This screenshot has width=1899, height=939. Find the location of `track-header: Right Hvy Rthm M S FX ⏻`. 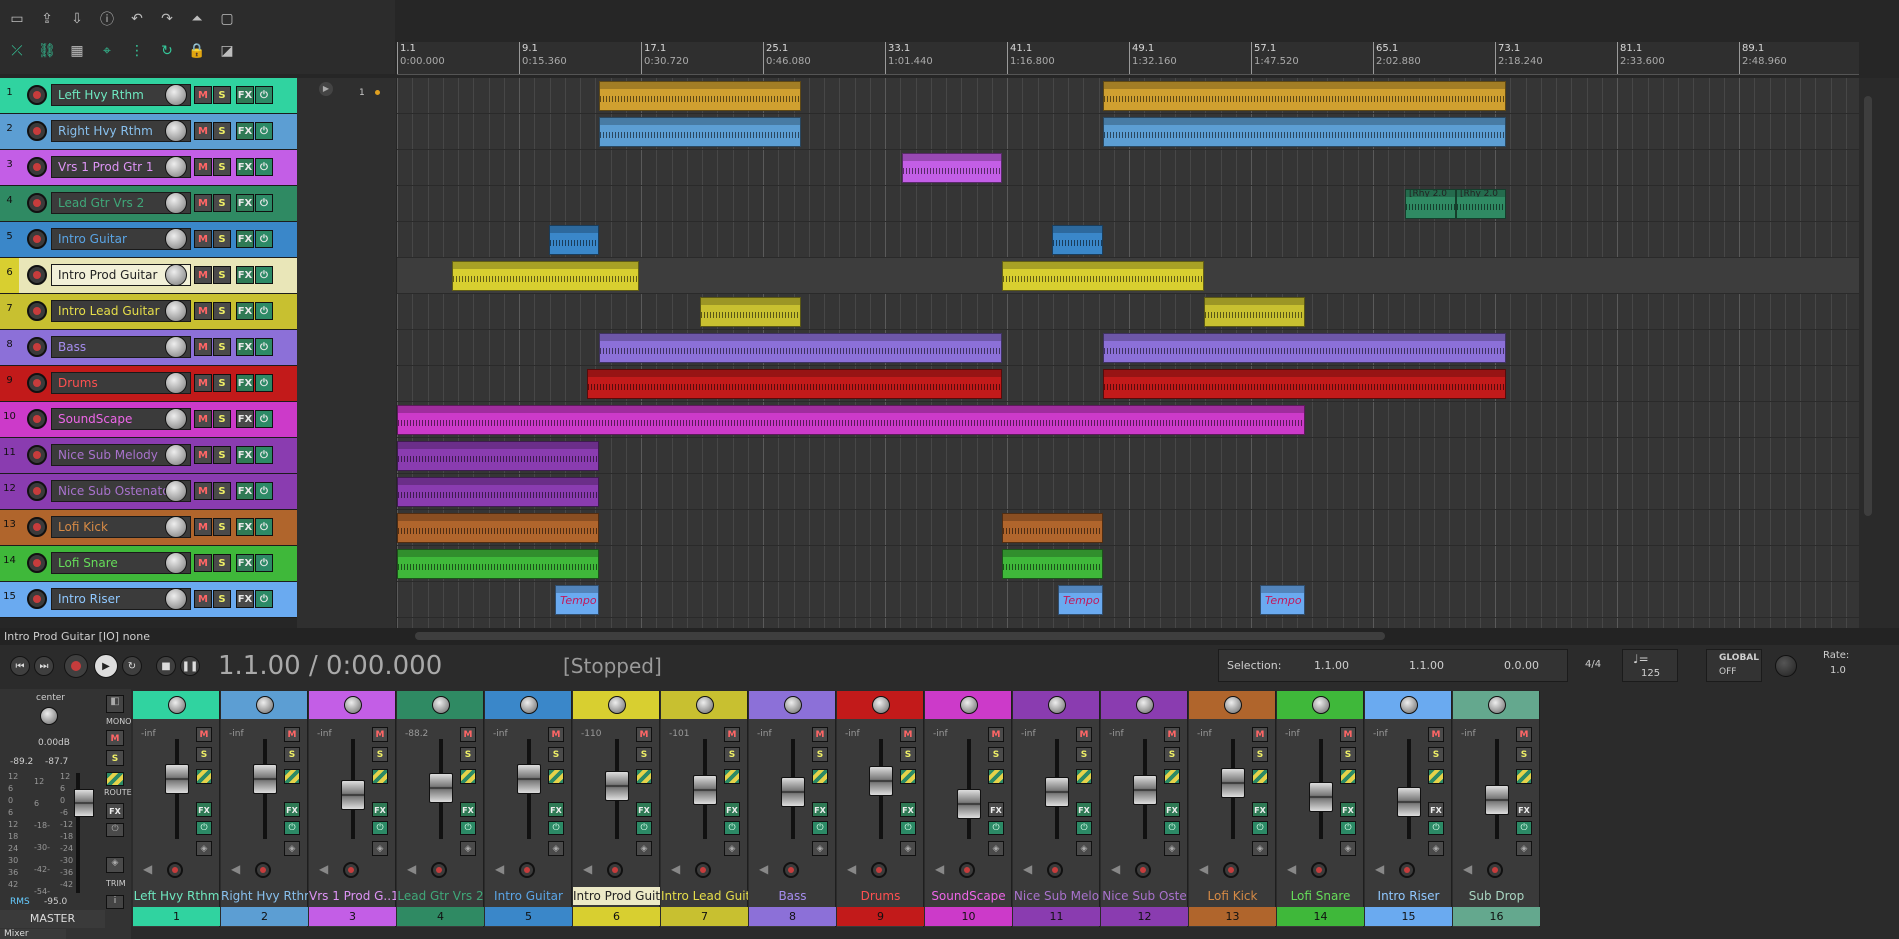

track-header: Right Hvy Rthm M S FX ⏻ is located at coordinates (158, 131).